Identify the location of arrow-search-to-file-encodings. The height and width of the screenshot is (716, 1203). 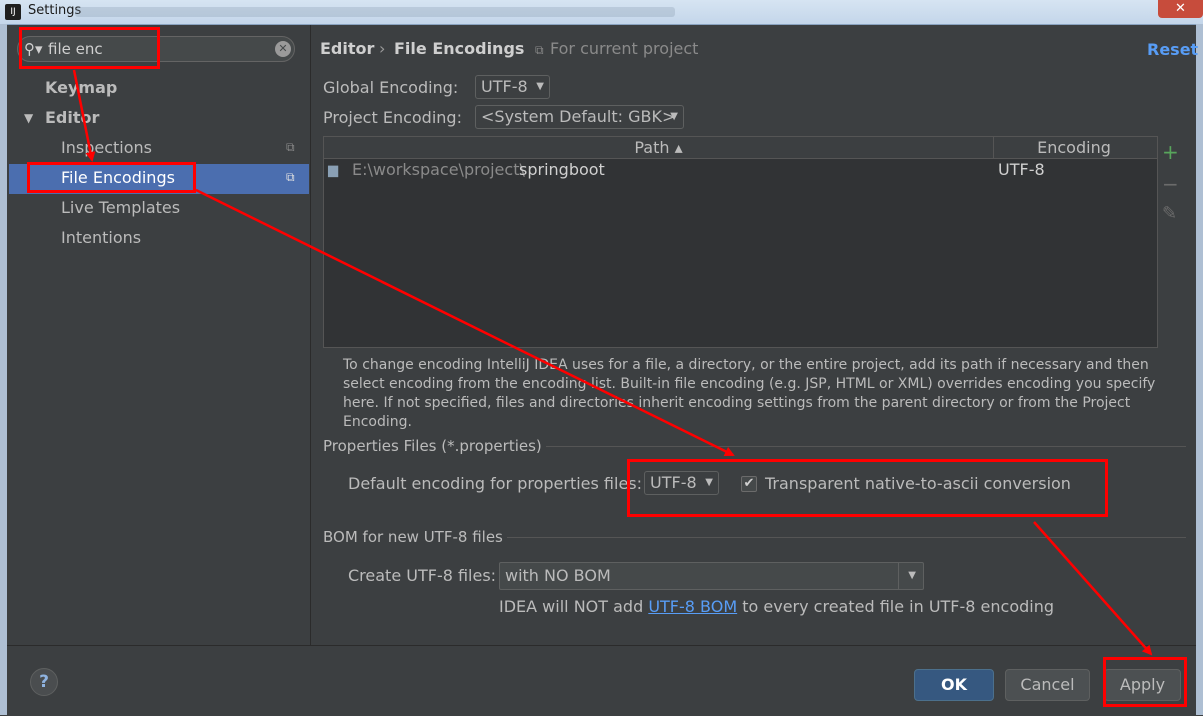
(84, 115).